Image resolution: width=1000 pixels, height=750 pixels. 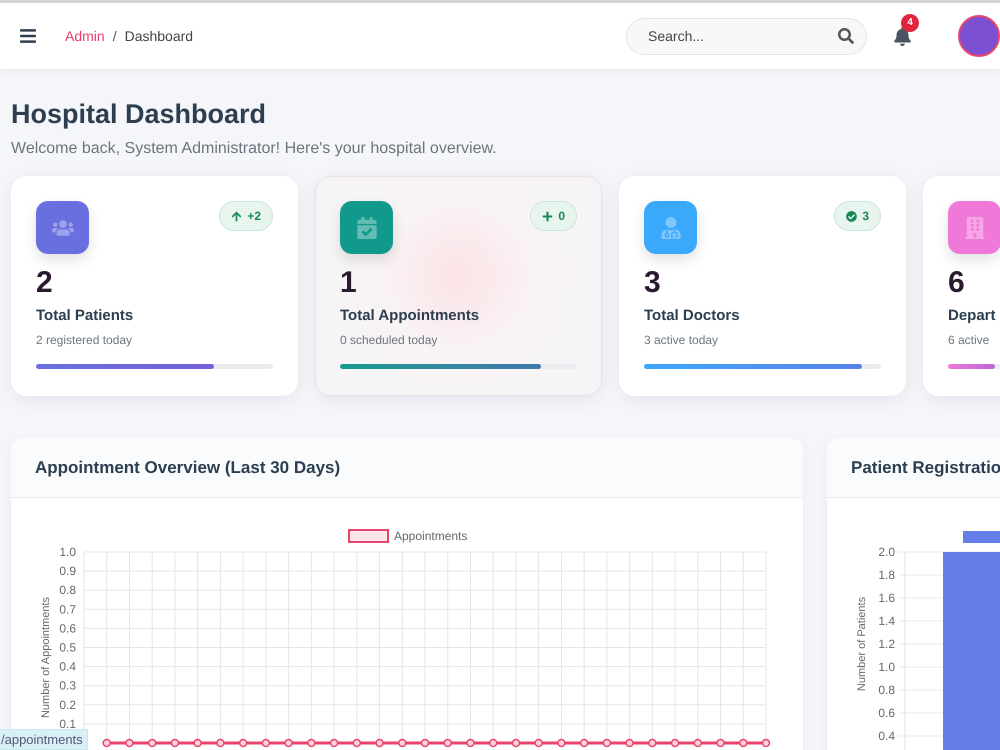 What do you see at coordinates (886, 575) in the screenshot?
I see `axis-label: 1.8` at bounding box center [886, 575].